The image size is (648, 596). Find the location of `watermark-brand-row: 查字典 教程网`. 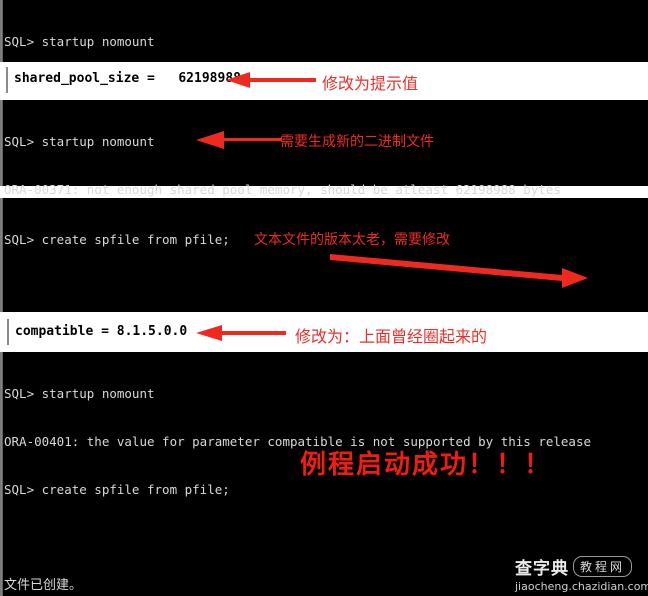

watermark-brand-row: 查字典 教程网 is located at coordinates (581, 566).